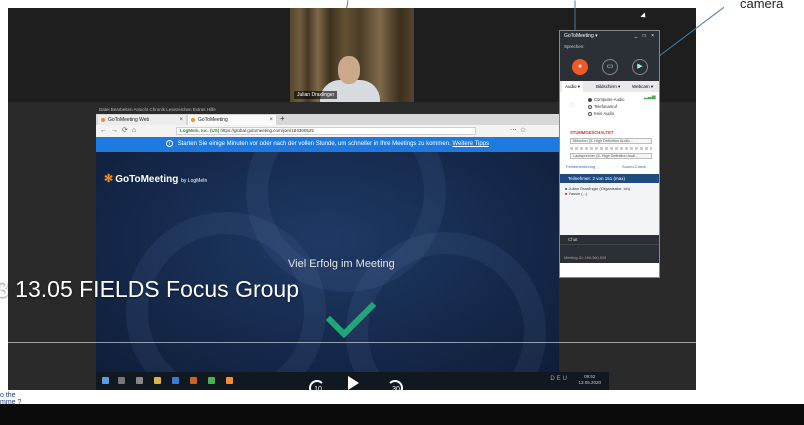  Describe the element at coordinates (646, 36) in the screenshot. I see `window-controls-icon: _ □ ×` at that location.